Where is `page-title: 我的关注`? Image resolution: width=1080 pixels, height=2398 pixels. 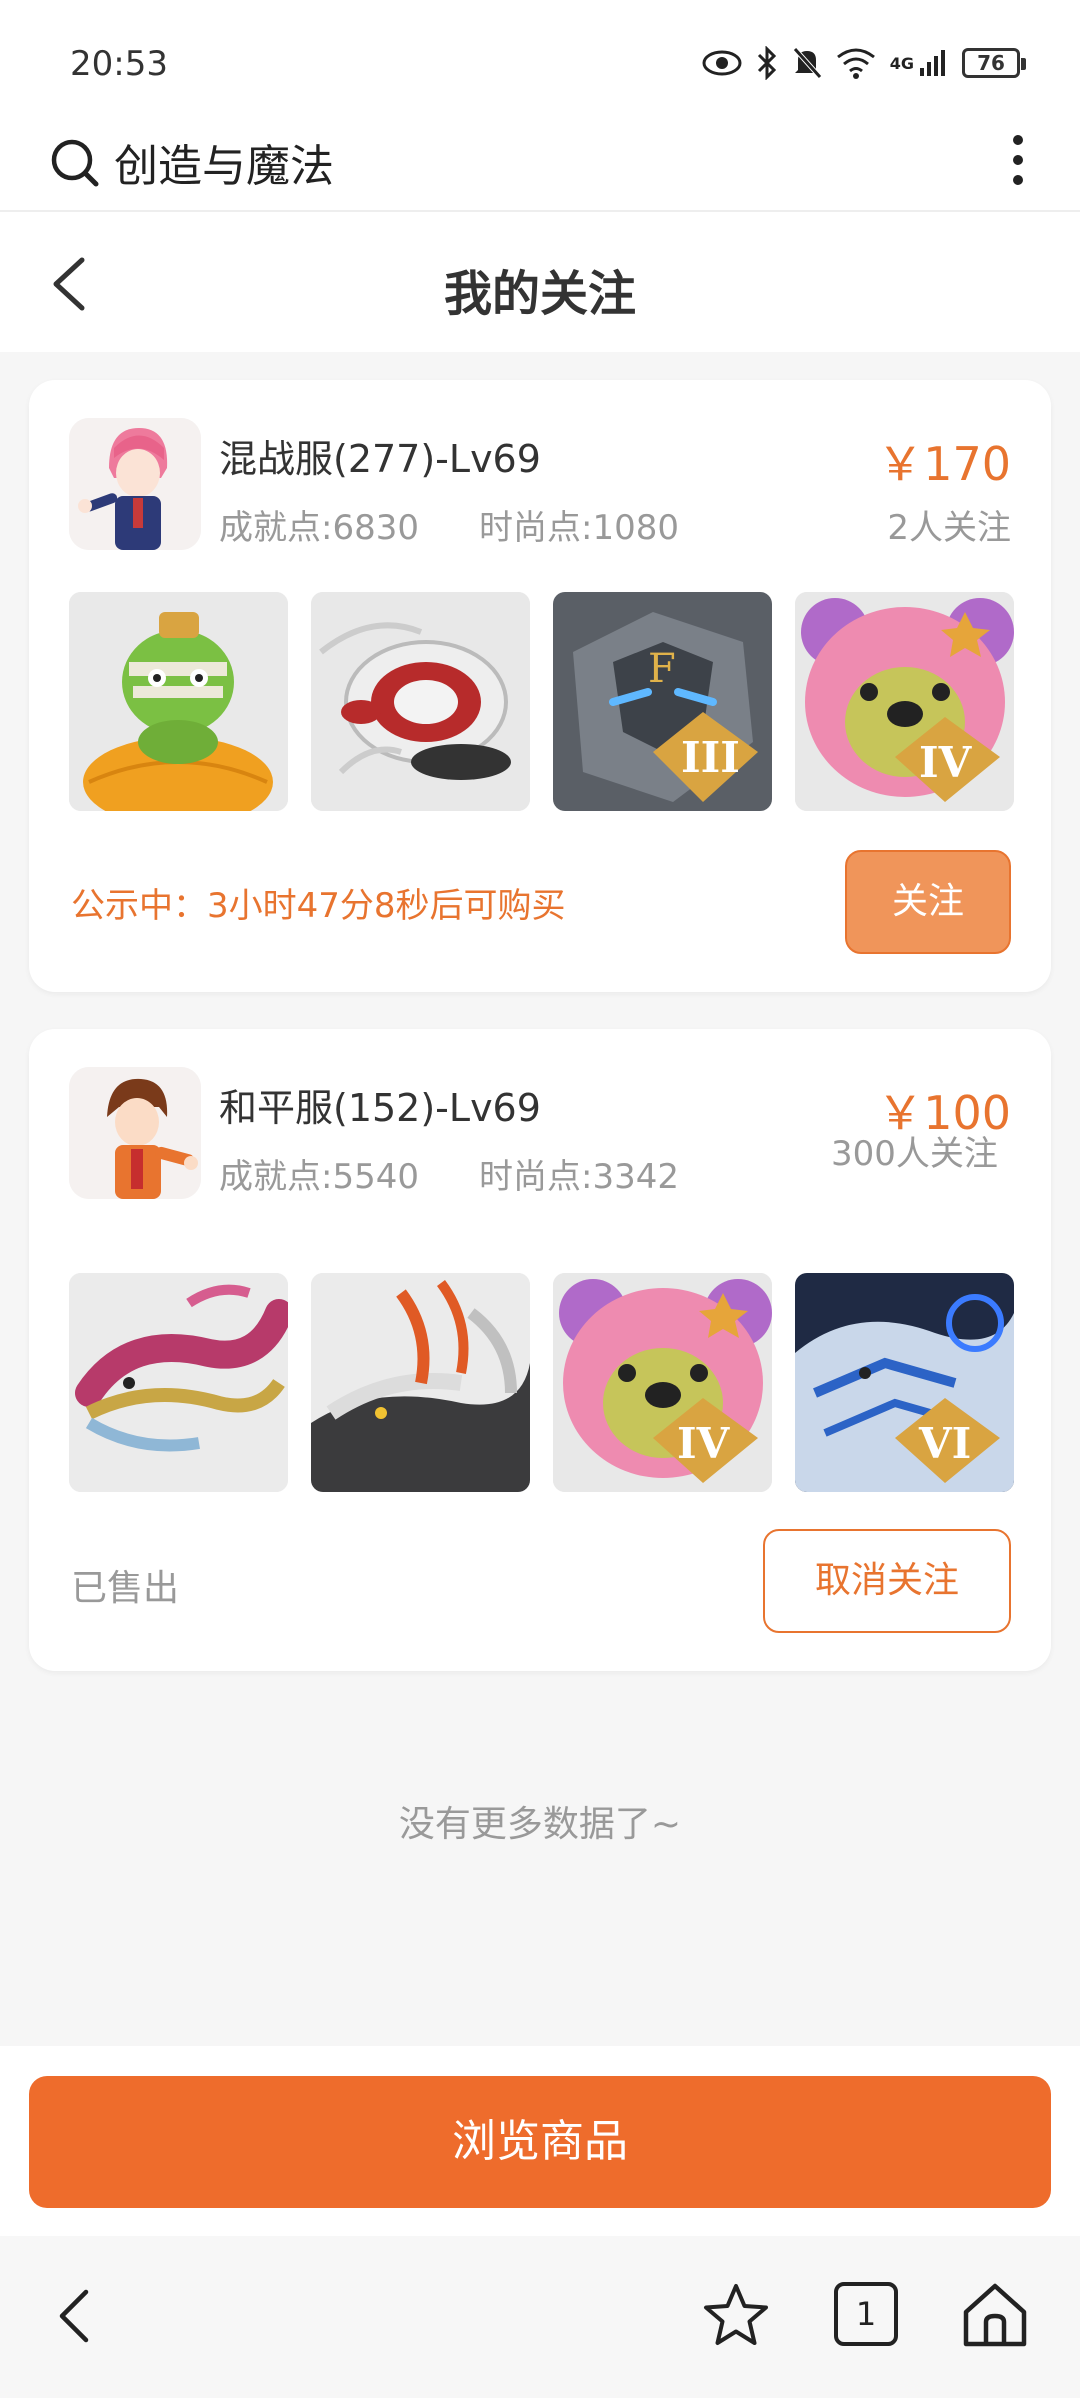 page-title: 我的关注 is located at coordinates (539, 294).